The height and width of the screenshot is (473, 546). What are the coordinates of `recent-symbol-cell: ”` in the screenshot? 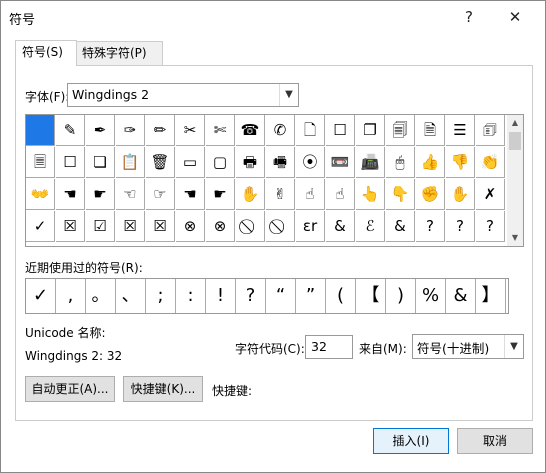 It's located at (311, 296).